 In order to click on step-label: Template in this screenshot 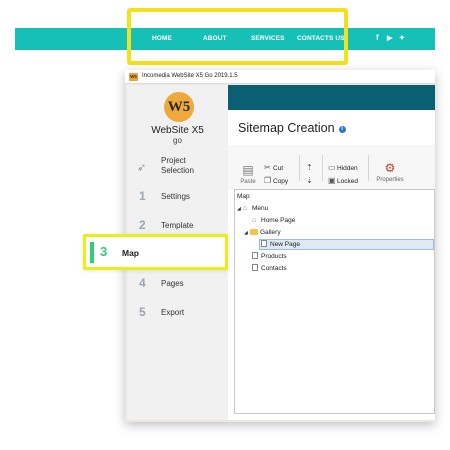, I will do `click(177, 225)`.